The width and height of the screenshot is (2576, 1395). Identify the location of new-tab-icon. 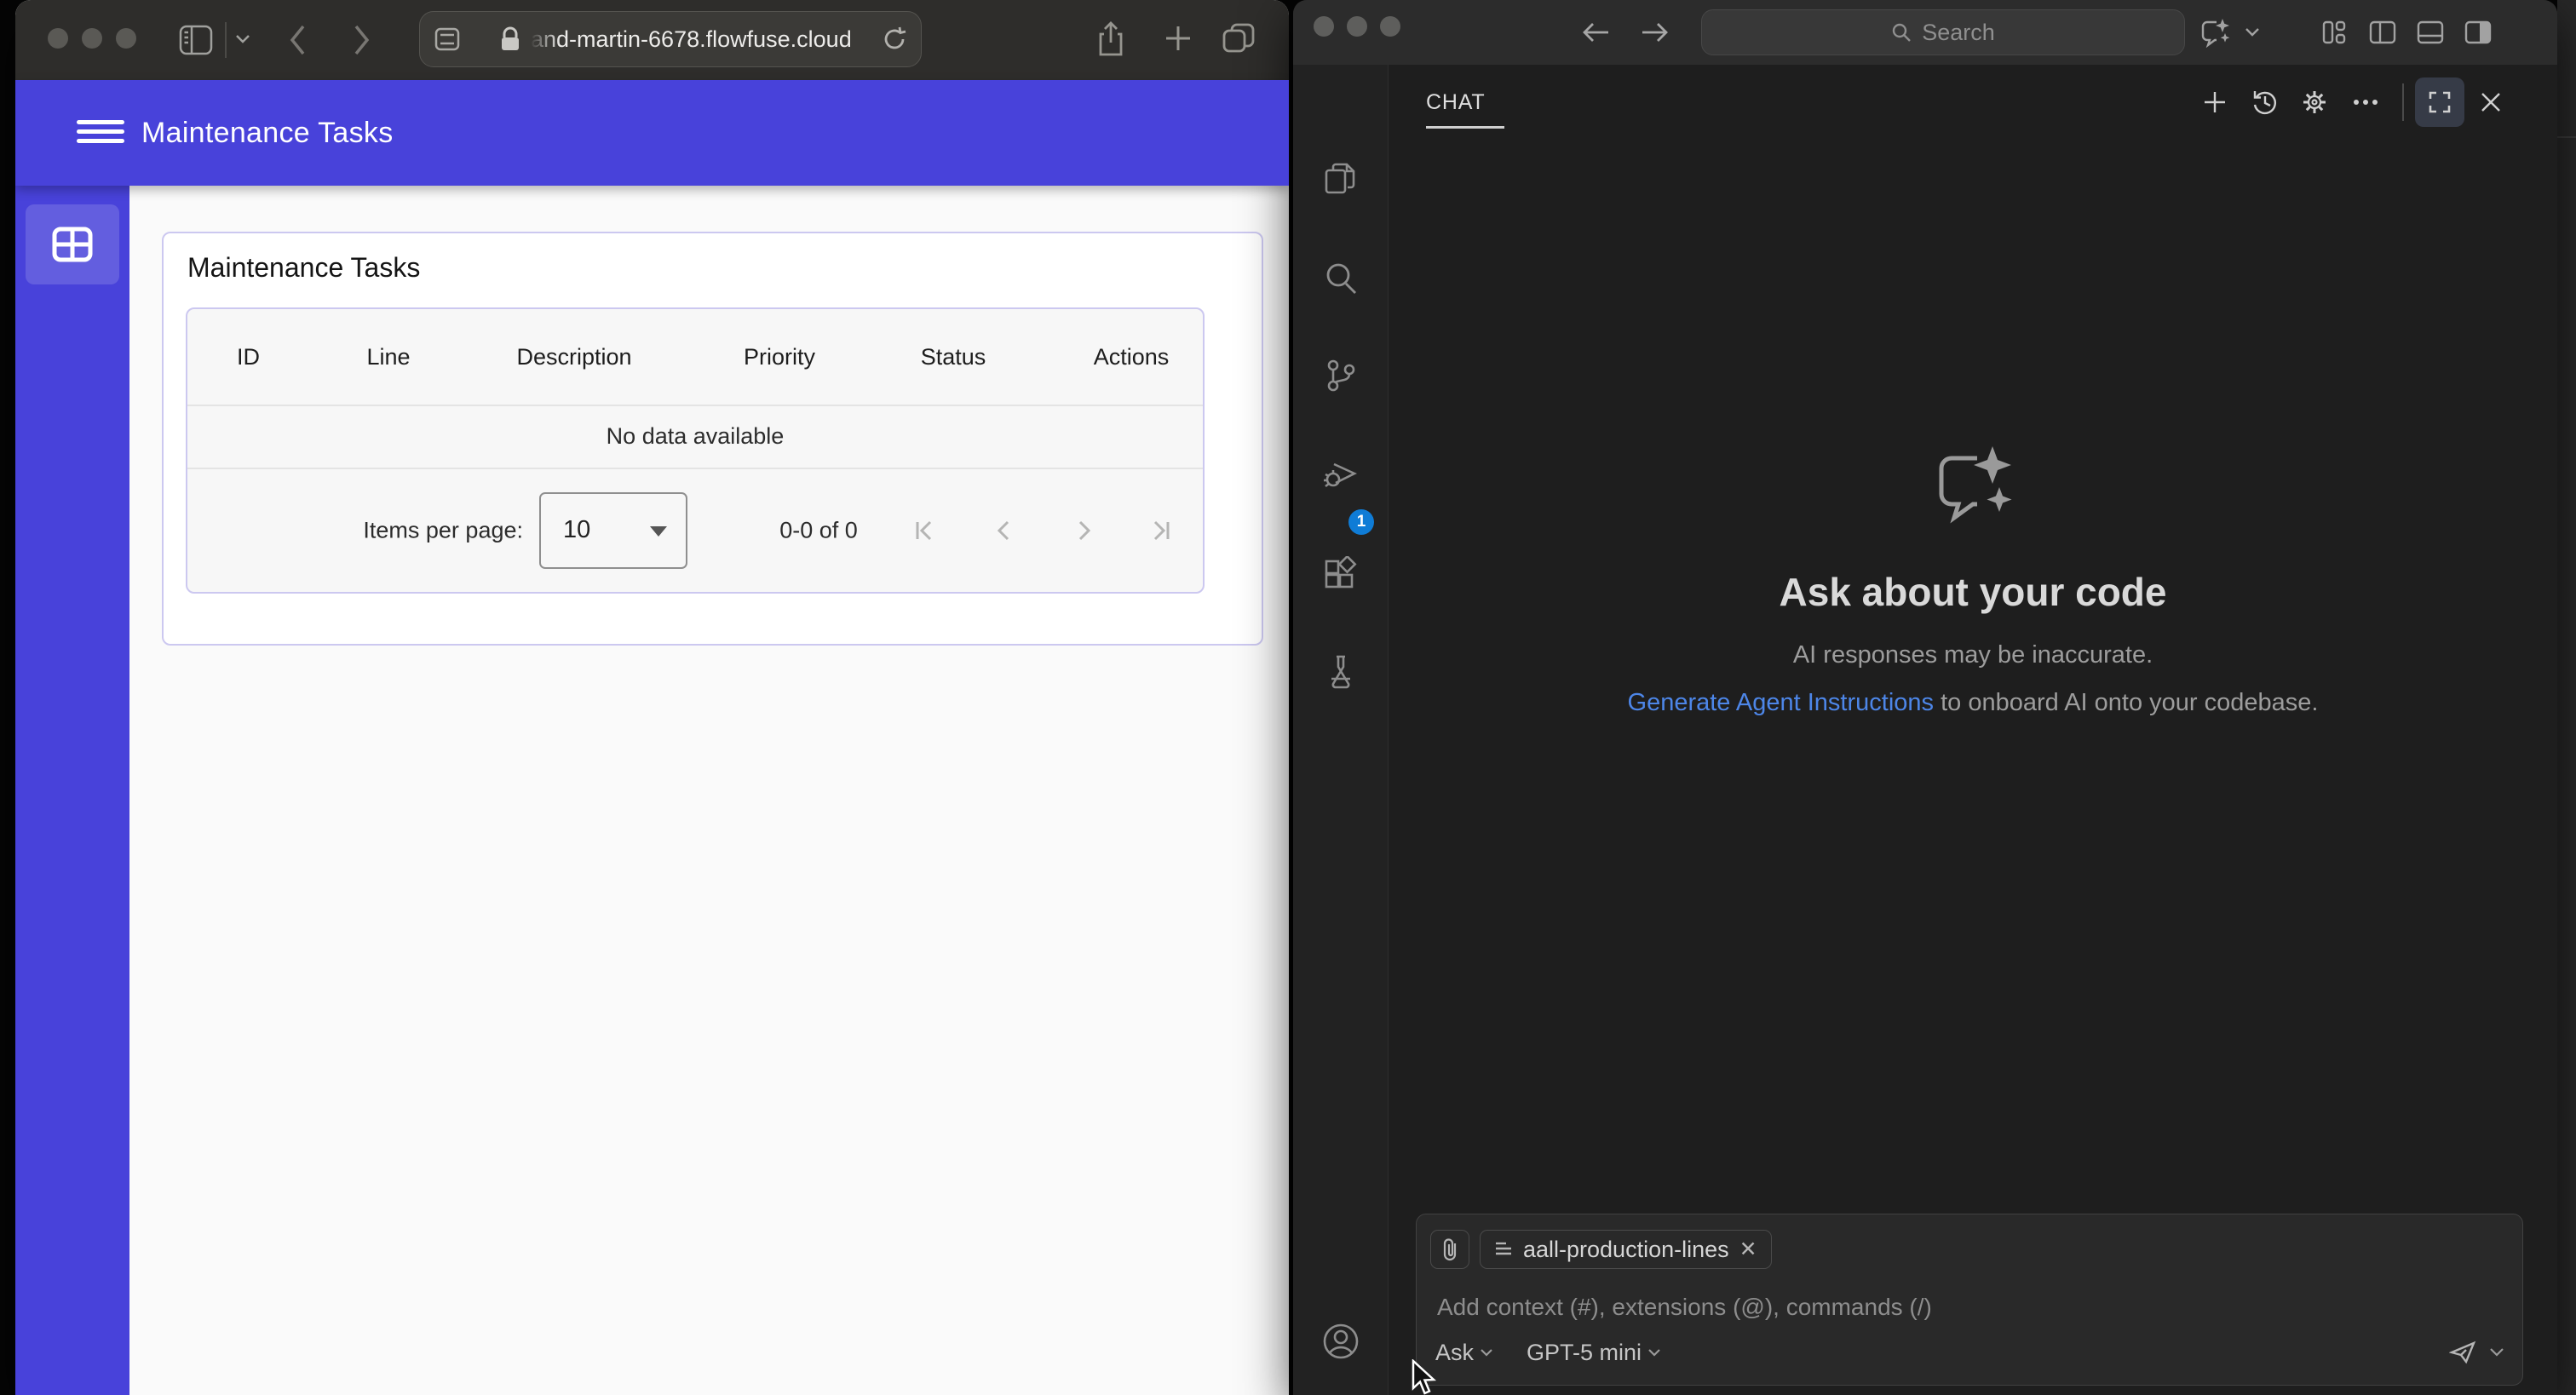
(1178, 38).